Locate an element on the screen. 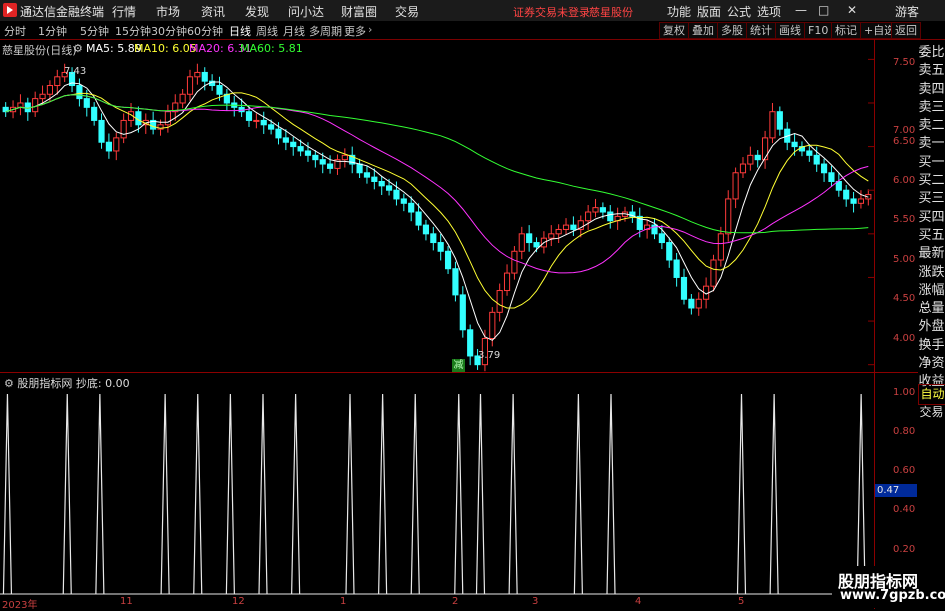 The height and width of the screenshot is (611, 945). side-item-change: 涨跌 is located at coordinates (931, 273).